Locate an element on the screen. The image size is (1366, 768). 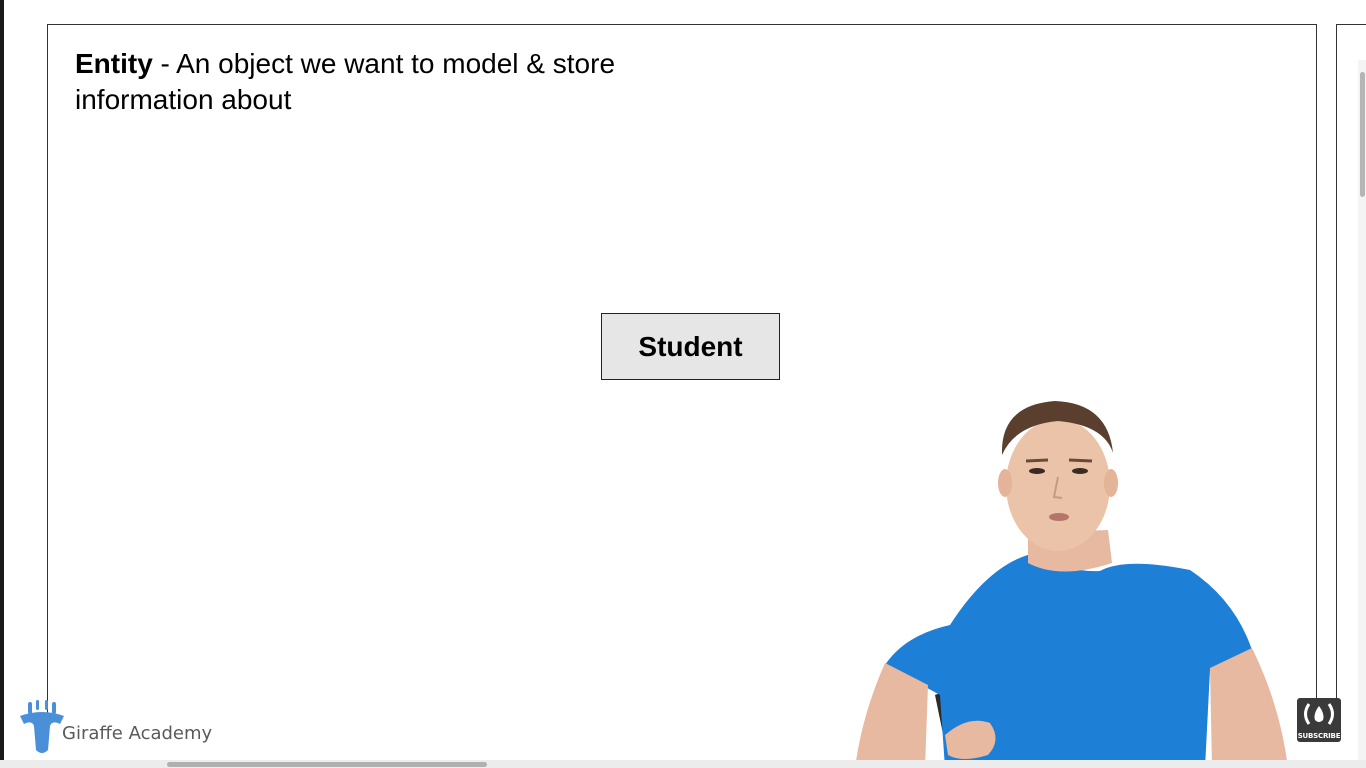
freecodecamp-icon is located at coordinates (1319, 714).